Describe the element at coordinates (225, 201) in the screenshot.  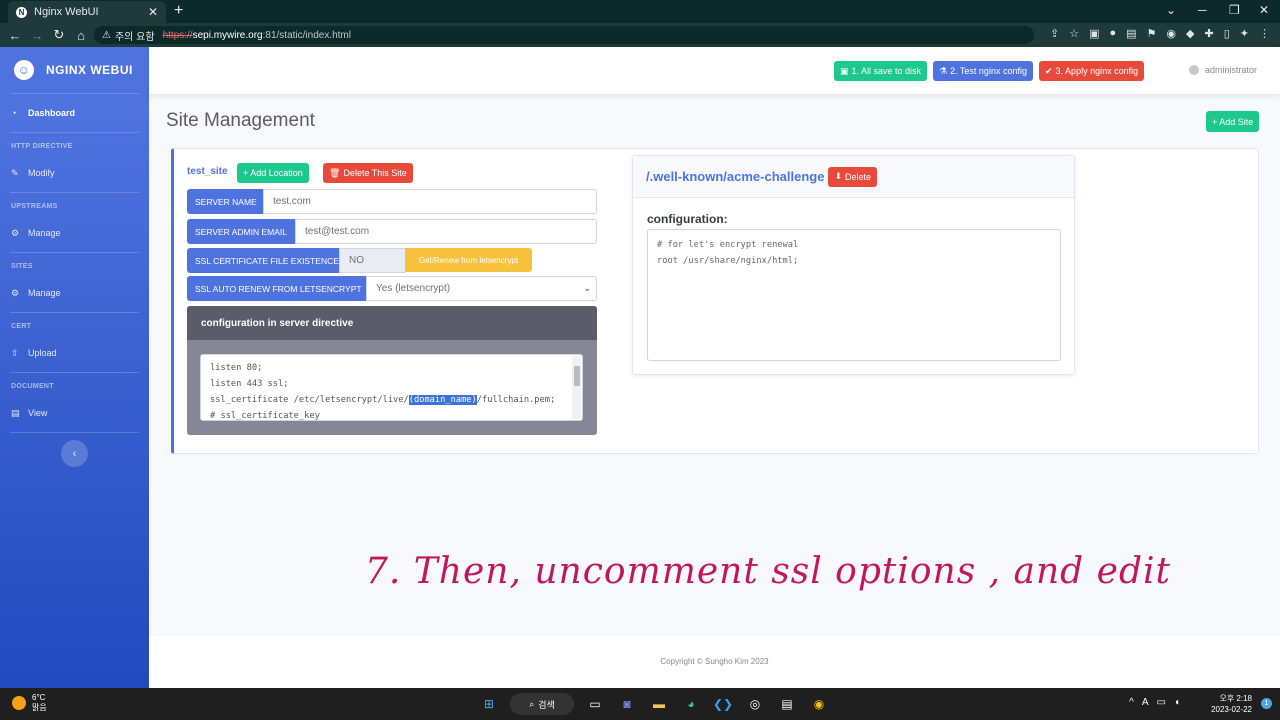
I see `server-name-label: SERVER NAME` at that location.